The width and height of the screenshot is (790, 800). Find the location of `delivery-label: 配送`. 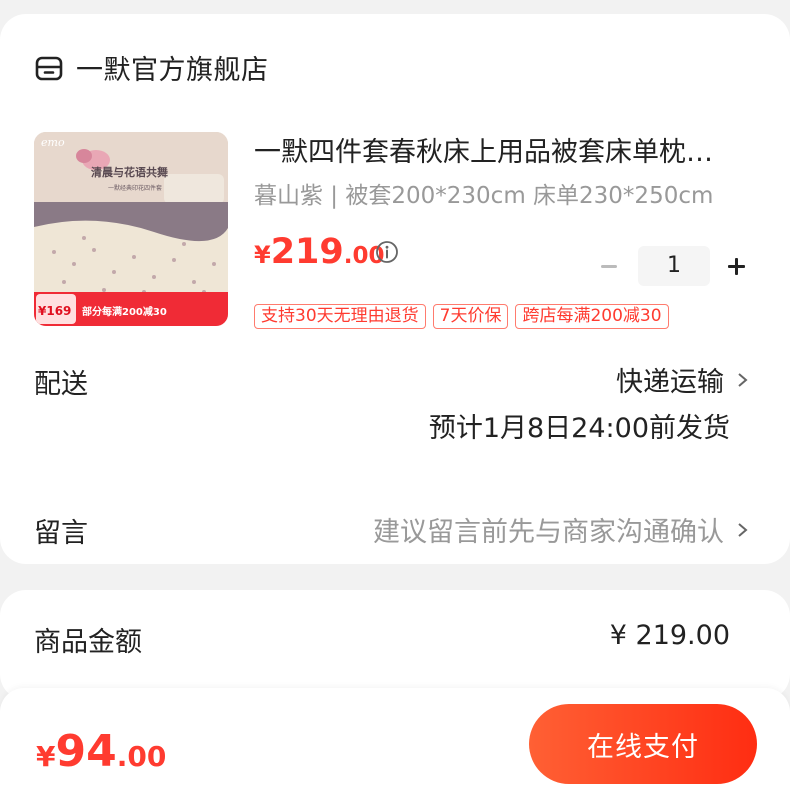

delivery-label: 配送 is located at coordinates (61, 384).